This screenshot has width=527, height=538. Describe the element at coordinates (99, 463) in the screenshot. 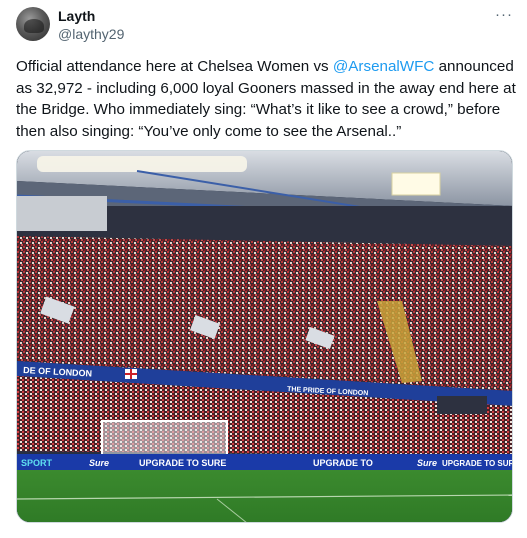

I see `ad-text-2: Sure` at that location.